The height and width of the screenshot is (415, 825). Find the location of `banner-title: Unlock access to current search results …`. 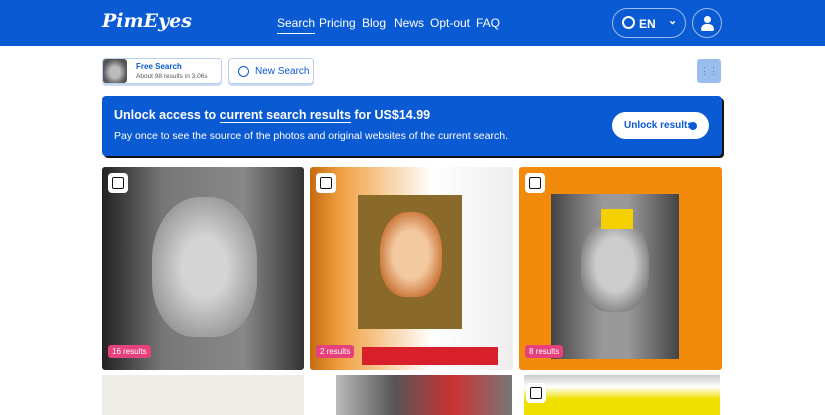

banner-title: Unlock access to current search results … is located at coordinates (272, 115).